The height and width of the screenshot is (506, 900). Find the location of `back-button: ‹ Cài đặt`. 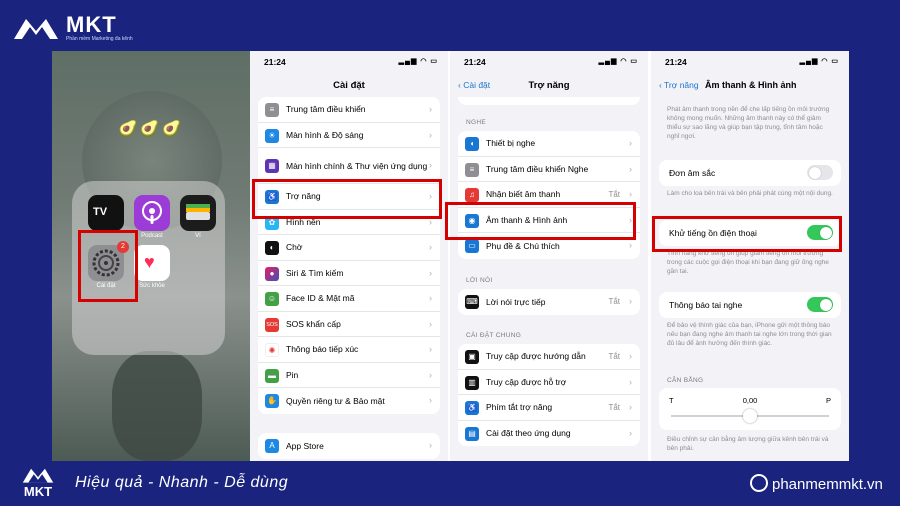

back-button: ‹ Cài đặt is located at coordinates (474, 85).